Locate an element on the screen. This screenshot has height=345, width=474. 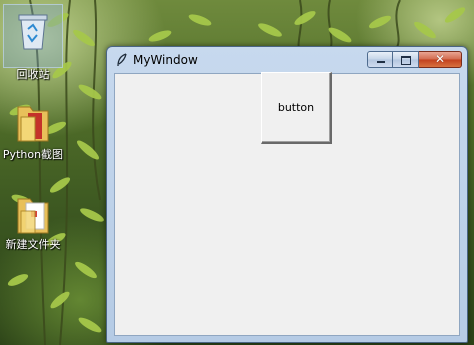
minimize-button is located at coordinates (380, 59).